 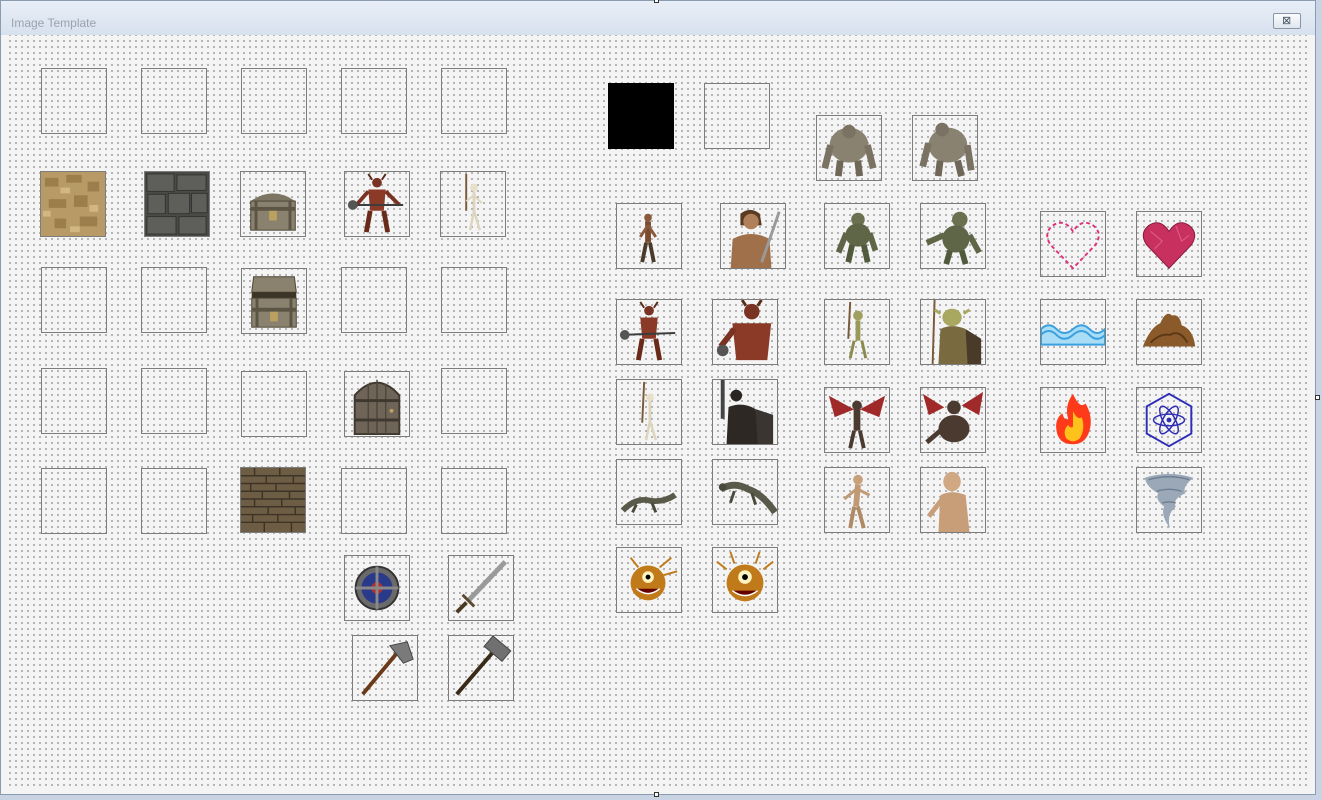 I want to click on resize-handle-top, so click(x=656, y=1).